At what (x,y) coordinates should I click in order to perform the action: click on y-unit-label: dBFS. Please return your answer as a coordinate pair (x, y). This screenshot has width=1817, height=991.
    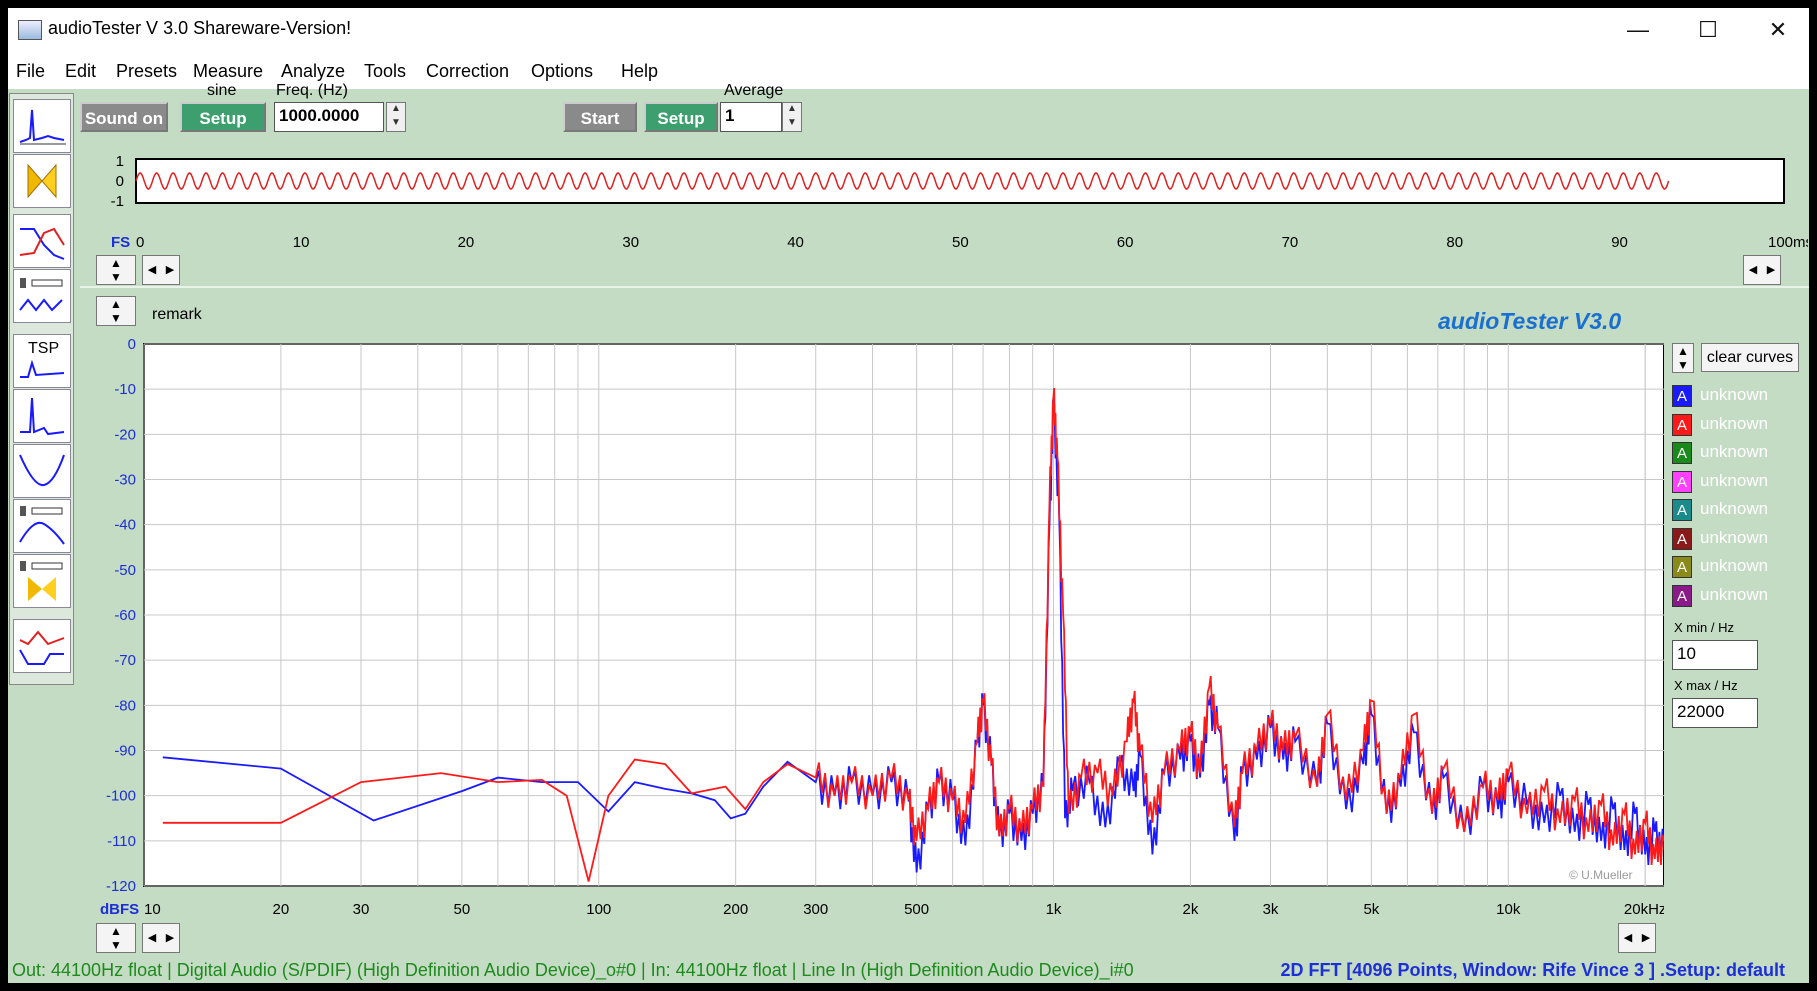
    Looking at the image, I should click on (119, 909).